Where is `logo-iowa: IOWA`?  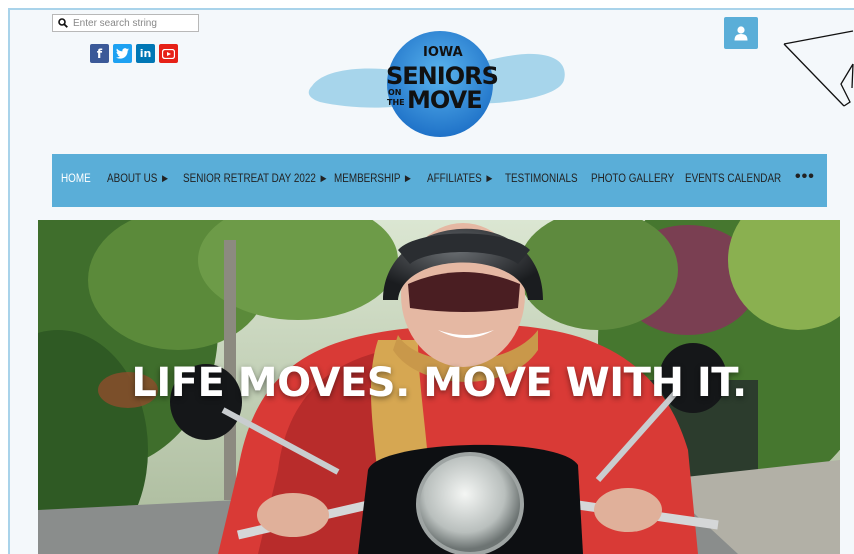 logo-iowa: IOWA is located at coordinates (443, 52).